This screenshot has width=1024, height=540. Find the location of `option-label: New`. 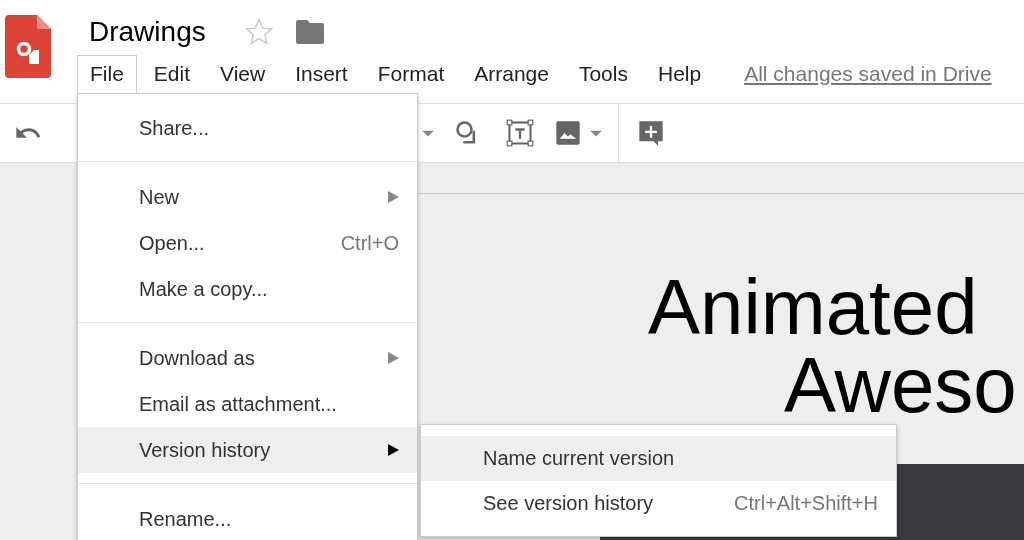

option-label: New is located at coordinates (159, 197).